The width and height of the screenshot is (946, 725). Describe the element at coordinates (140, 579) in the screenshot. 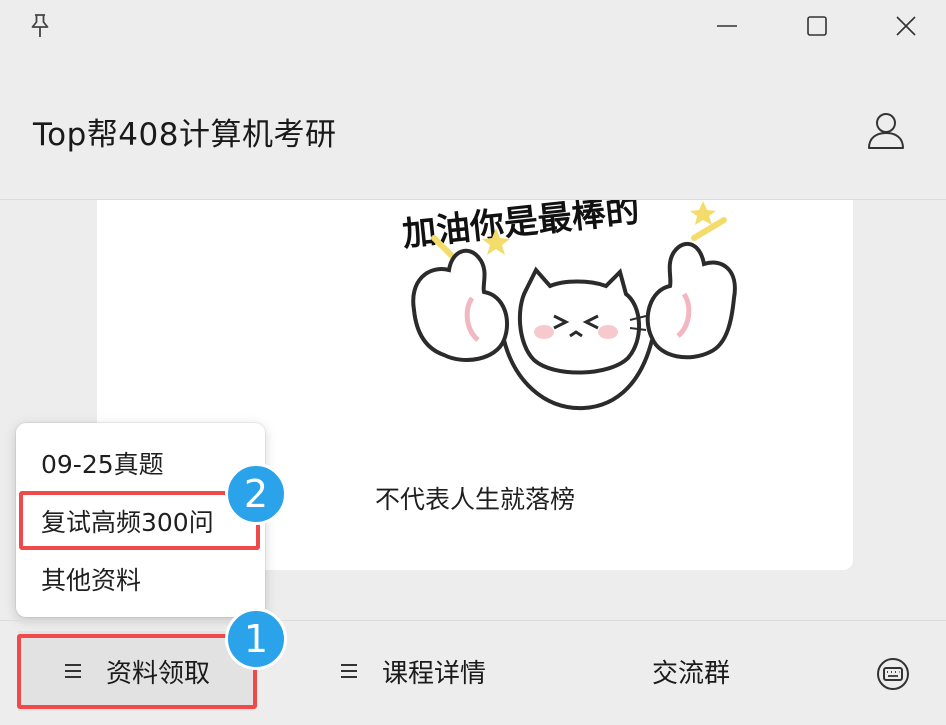

I see `popup-item-other-materials: 其他资料` at that location.